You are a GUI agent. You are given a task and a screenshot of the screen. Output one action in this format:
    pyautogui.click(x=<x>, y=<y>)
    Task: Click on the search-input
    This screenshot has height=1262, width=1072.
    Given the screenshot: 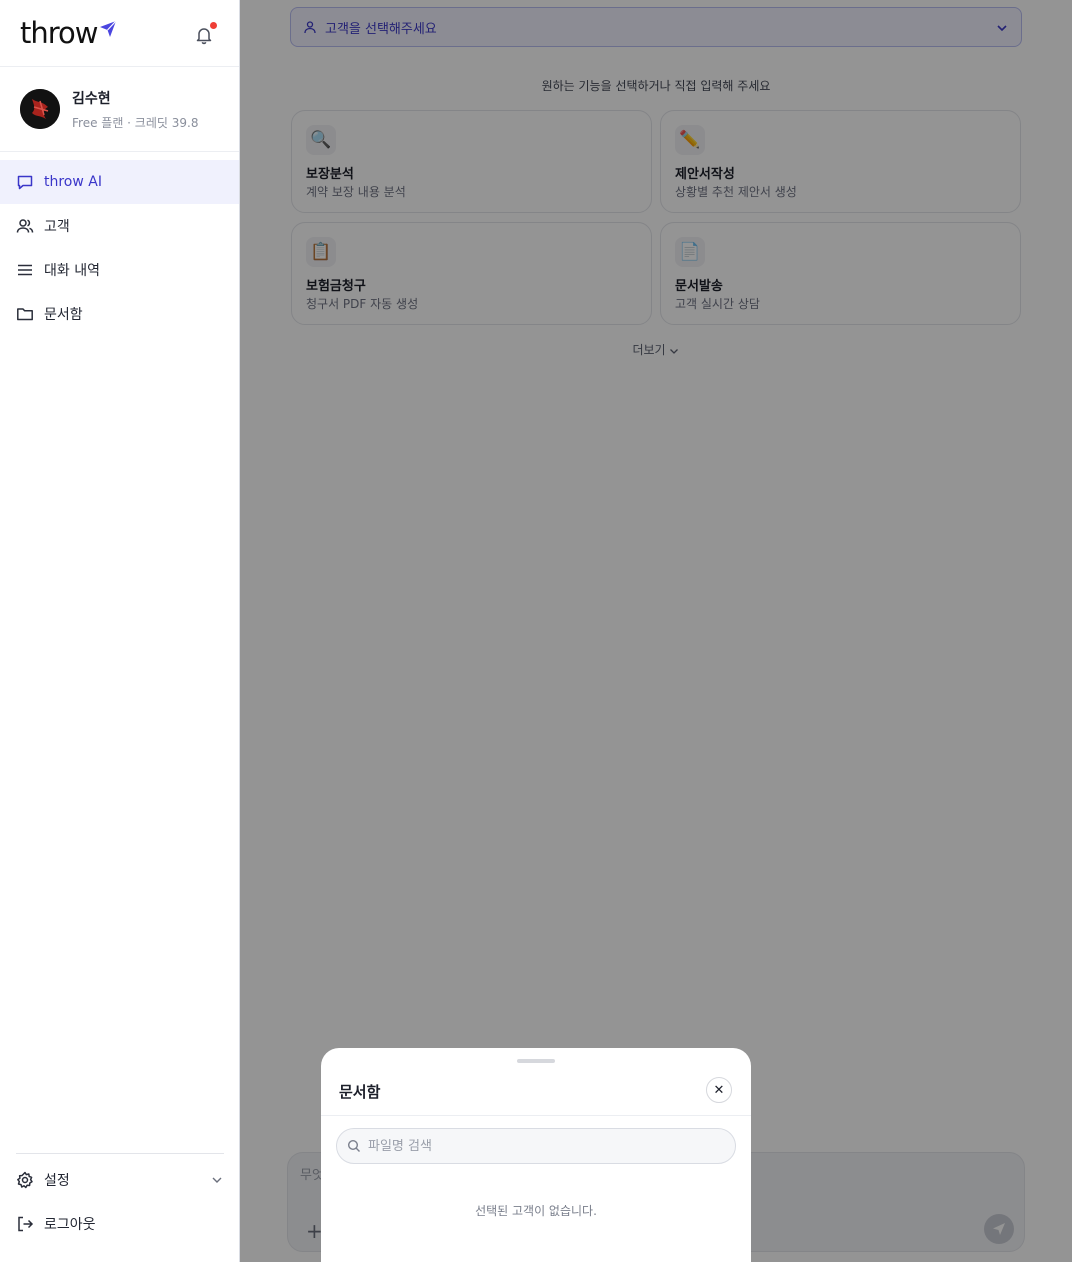 What is the action you would take?
    pyautogui.click(x=538, y=1146)
    